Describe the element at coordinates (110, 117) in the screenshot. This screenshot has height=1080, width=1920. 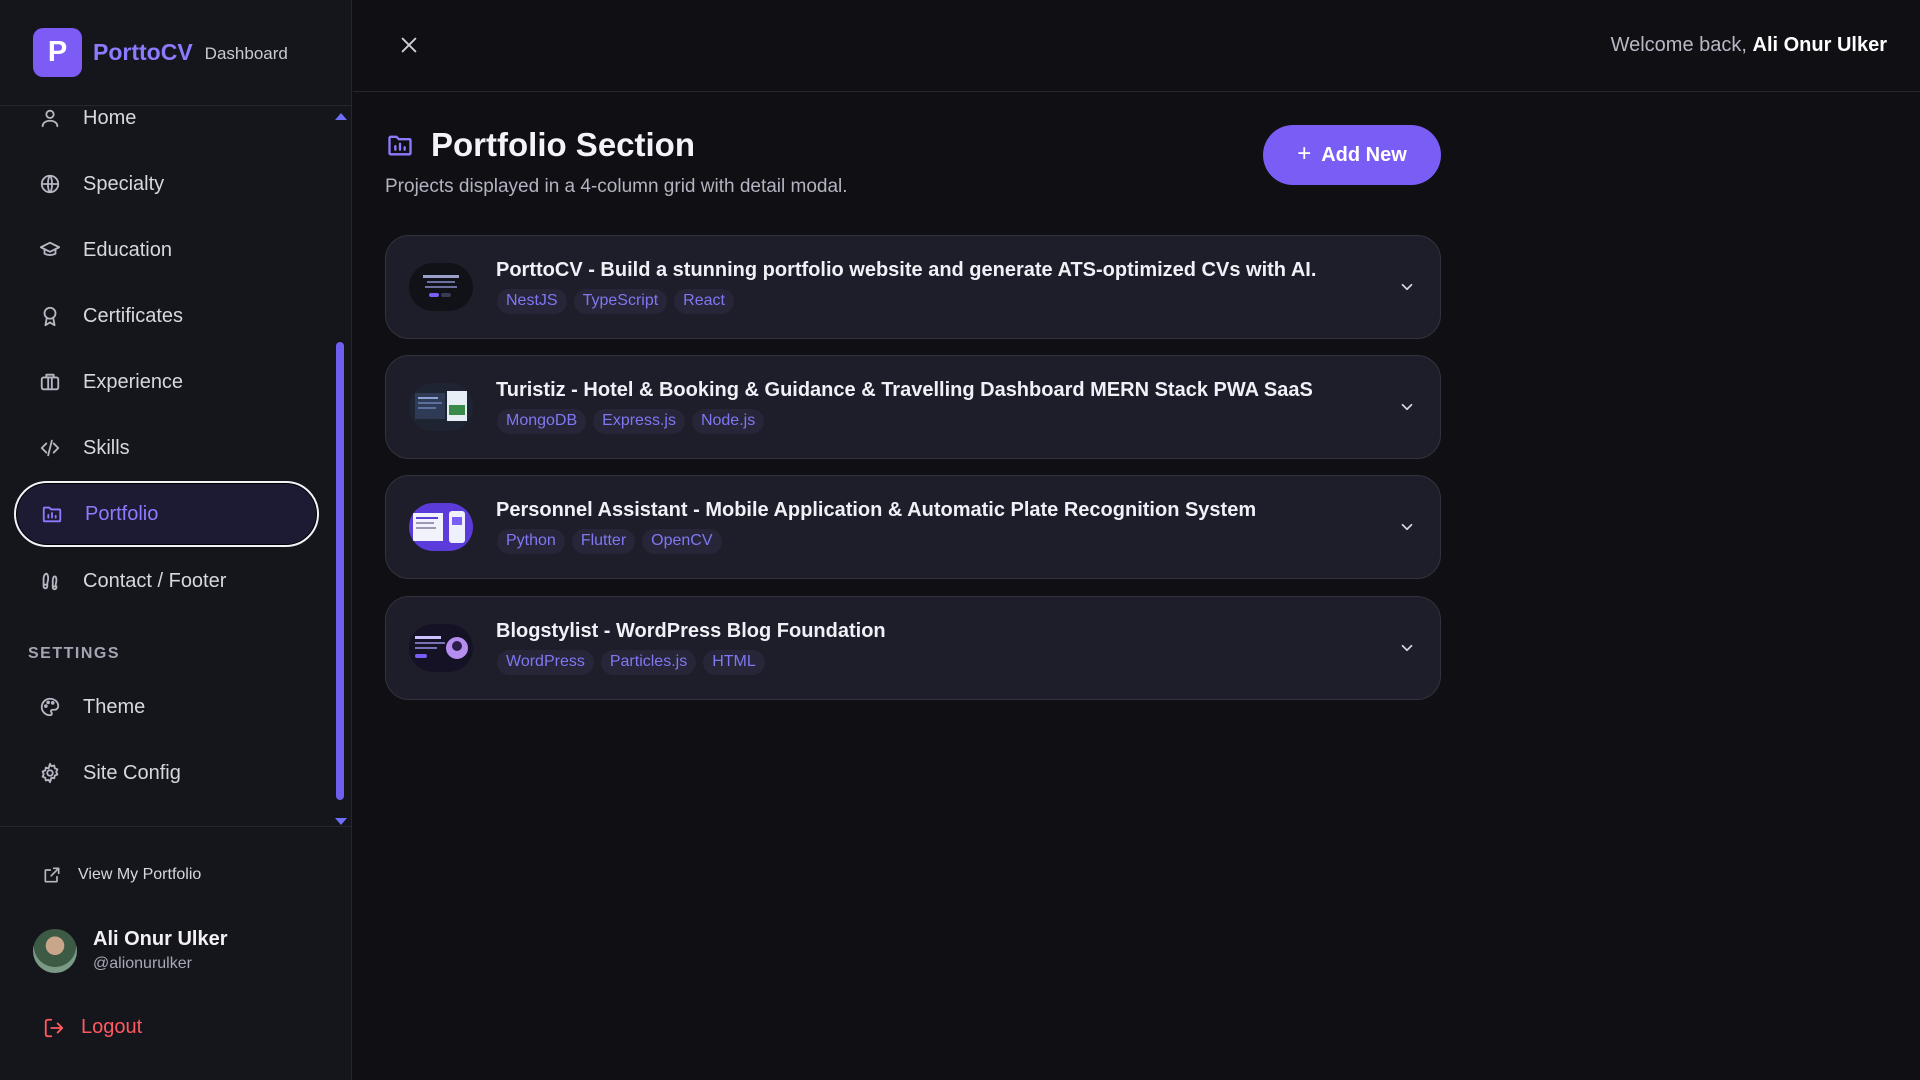
I see `sidebar-item-label: Home` at that location.